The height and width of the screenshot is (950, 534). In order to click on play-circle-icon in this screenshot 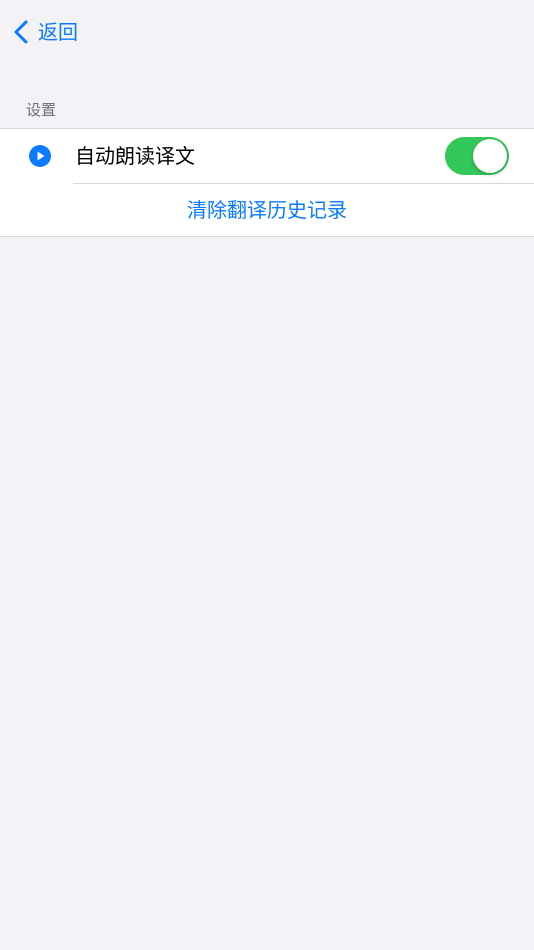, I will do `click(40, 156)`.